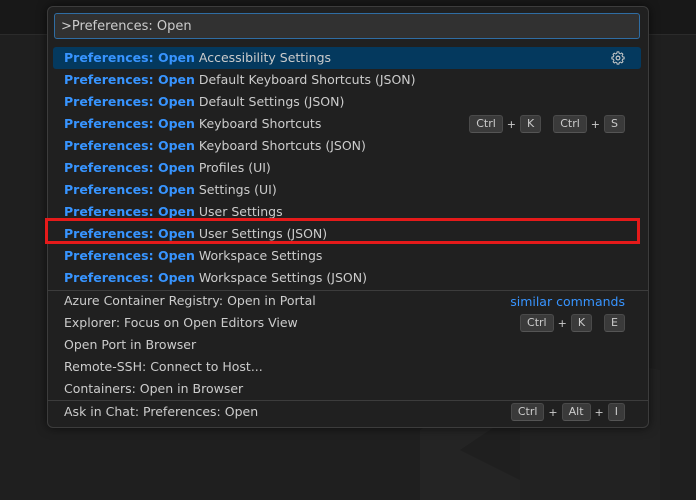 The width and height of the screenshot is (696, 500). What do you see at coordinates (347, 190) in the screenshot?
I see `command-item-preferences-open-settings-ui: Preferences: Open Settings (UI)` at bounding box center [347, 190].